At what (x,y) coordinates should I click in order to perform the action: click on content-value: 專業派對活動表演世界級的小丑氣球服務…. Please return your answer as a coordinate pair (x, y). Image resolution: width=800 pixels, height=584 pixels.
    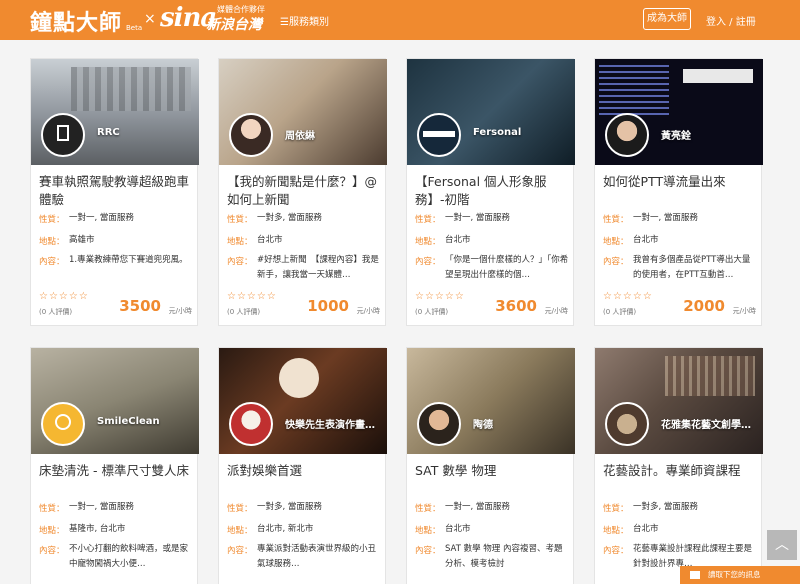
    Looking at the image, I should click on (317, 556).